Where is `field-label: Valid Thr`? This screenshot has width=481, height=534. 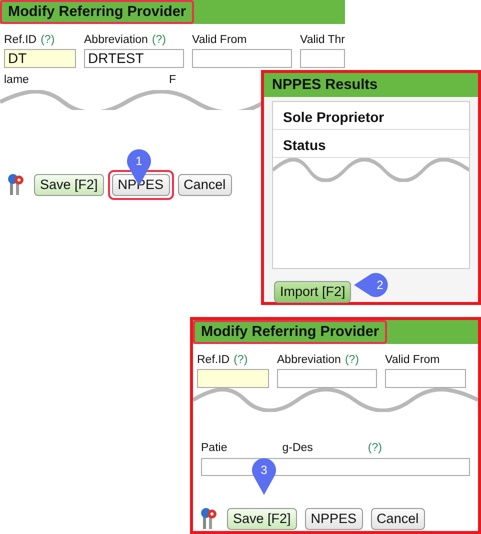 field-label: Valid Thr is located at coordinates (322, 40).